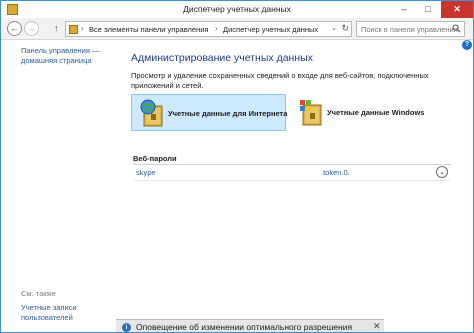 Image resolution: width=474 pixels, height=333 pixels. I want to click on page-title: Администрирование учетных данных, so click(222, 58).